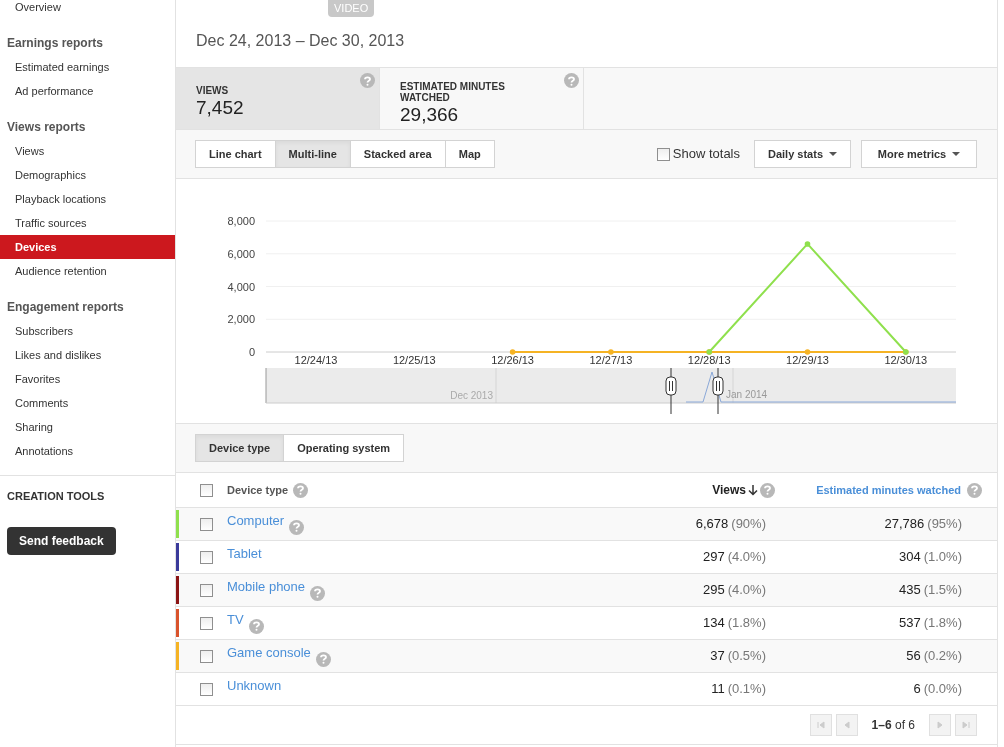 This screenshot has width=1004, height=747. Describe the element at coordinates (220, 108) in the screenshot. I see `metric-value: 7,452` at that location.